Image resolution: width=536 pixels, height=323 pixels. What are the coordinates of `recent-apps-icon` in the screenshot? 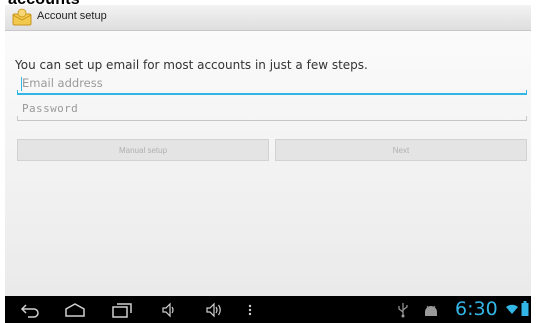 It's located at (122, 310).